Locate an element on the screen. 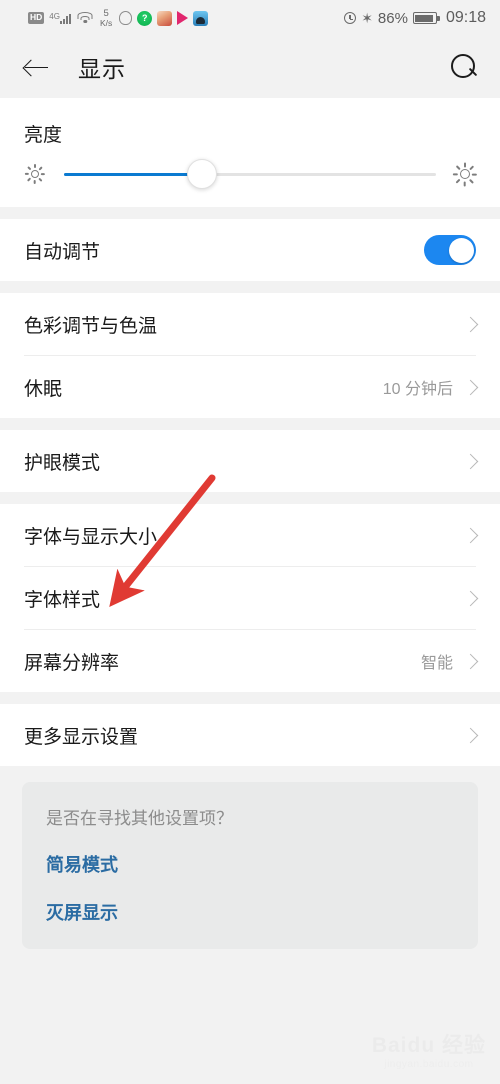  brightness-card: 亮度 is located at coordinates (250, 152).